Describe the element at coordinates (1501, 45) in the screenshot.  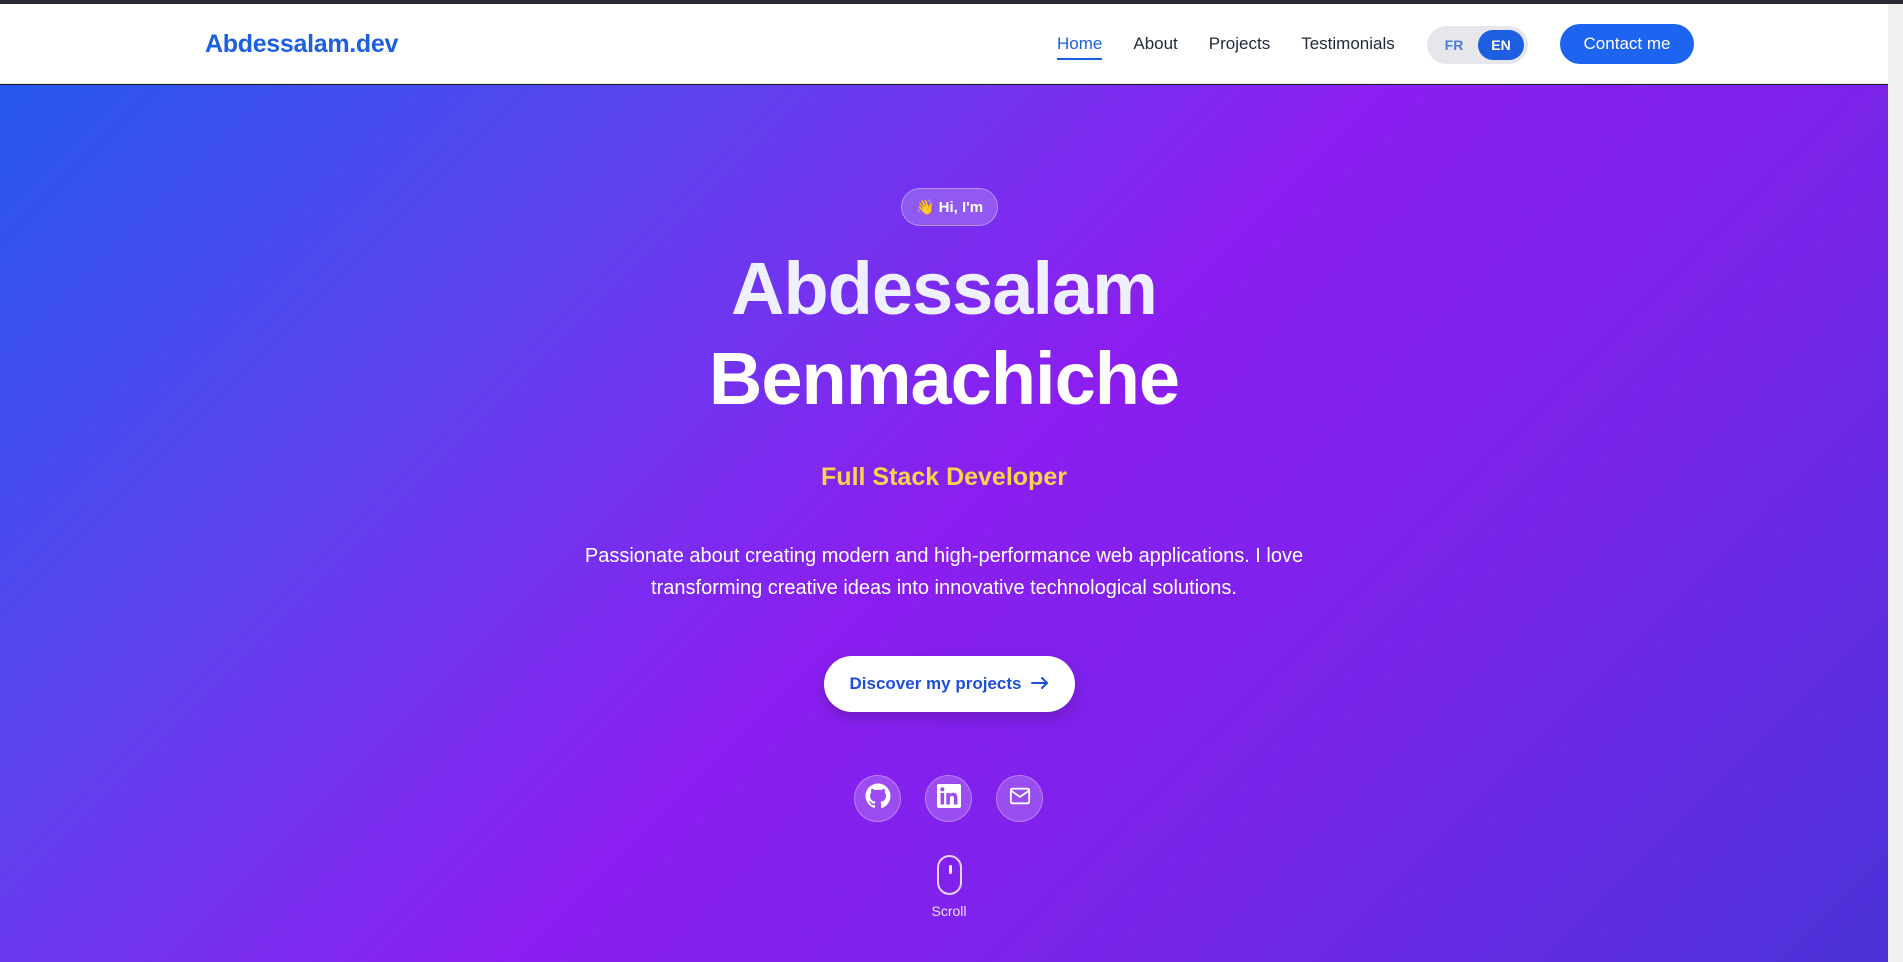
I see `lang-option-en: EN` at that location.